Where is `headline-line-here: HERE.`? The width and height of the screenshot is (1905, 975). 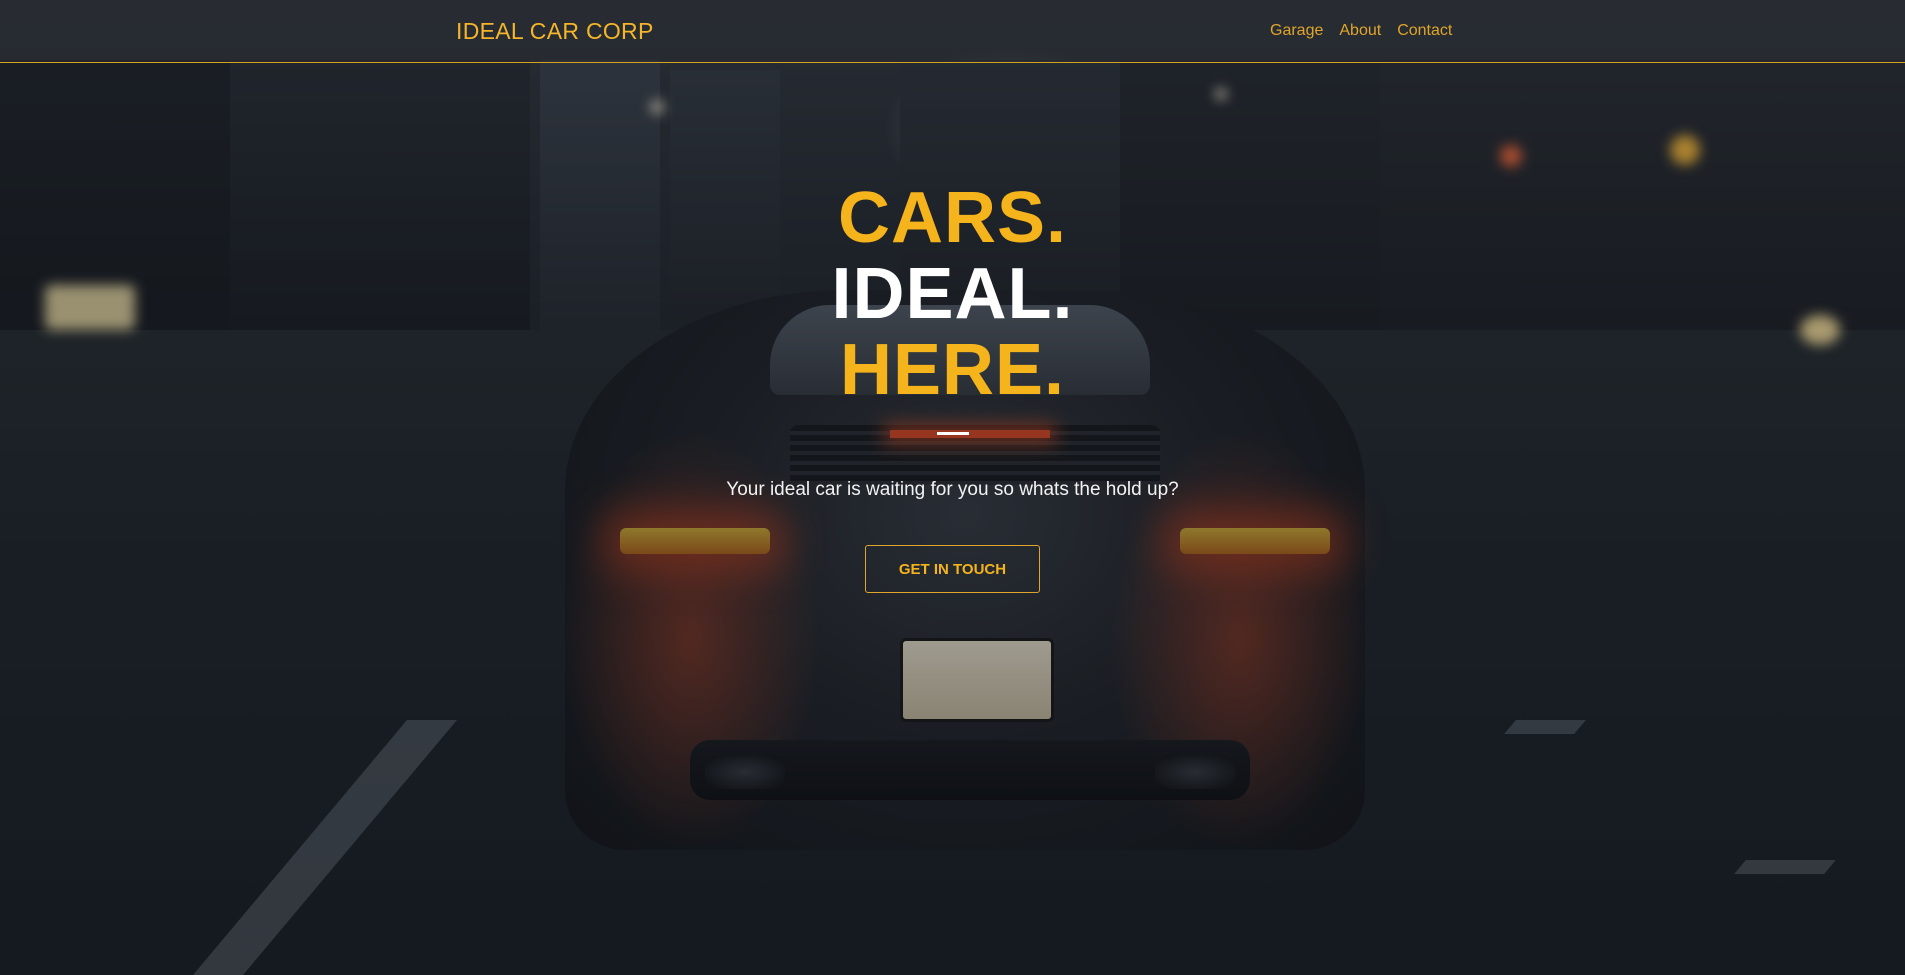
headline-line-here: HERE. is located at coordinates (952, 370).